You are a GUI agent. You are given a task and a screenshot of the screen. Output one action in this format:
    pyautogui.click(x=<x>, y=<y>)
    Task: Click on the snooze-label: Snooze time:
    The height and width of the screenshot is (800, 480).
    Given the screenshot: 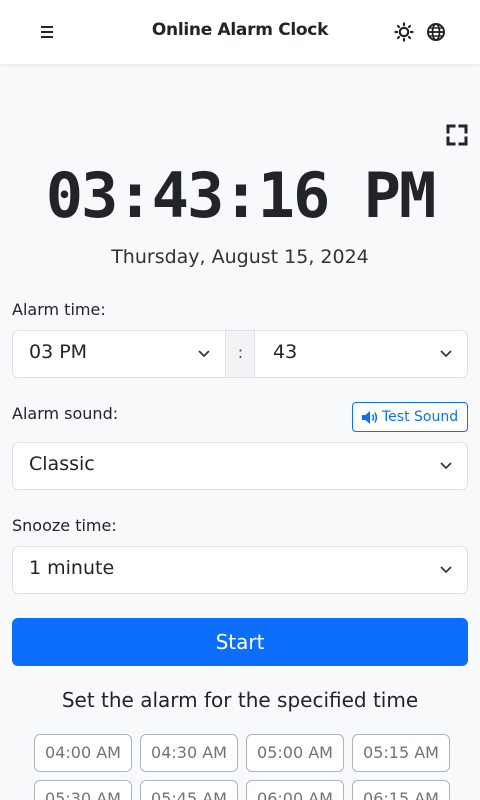 What is the action you would take?
    pyautogui.click(x=64, y=525)
    